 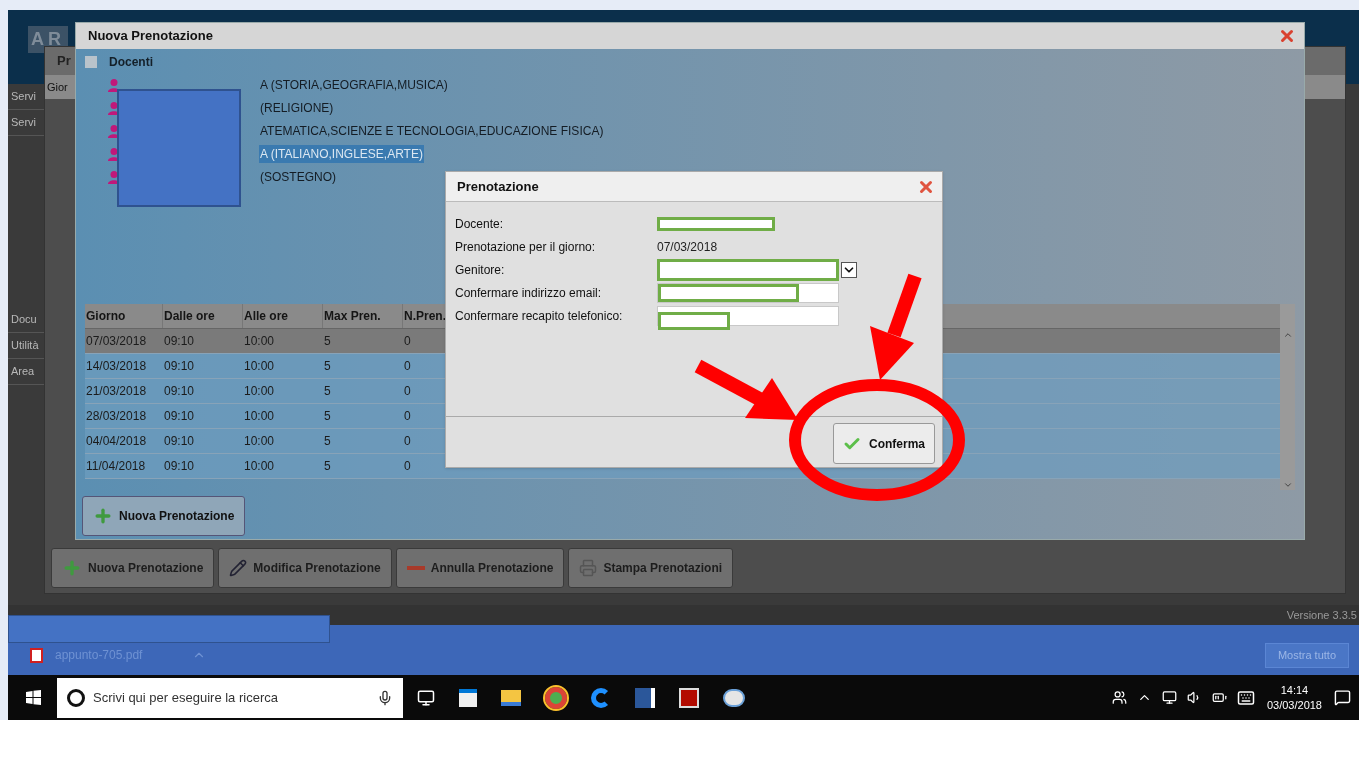 I want to click on pdf-icon, so click(x=36, y=655).